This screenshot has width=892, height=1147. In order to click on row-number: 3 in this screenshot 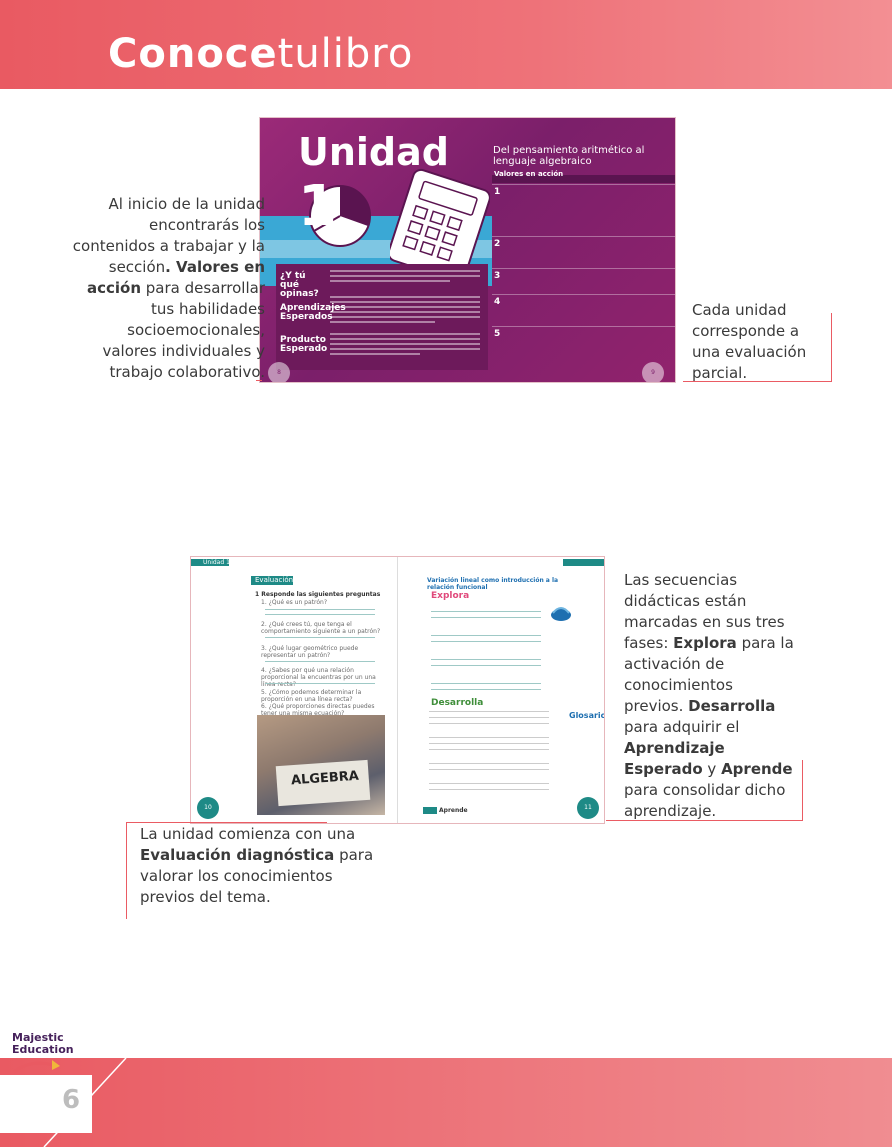, I will do `click(497, 276)`.